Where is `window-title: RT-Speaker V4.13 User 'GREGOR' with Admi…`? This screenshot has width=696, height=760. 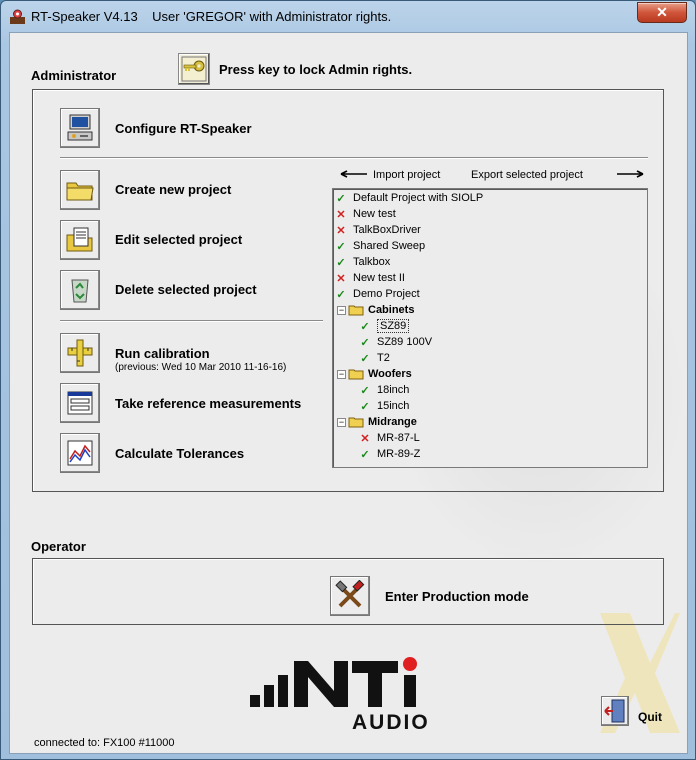 window-title: RT-Speaker V4.13 User 'GREGOR' with Admi… is located at coordinates (211, 16).